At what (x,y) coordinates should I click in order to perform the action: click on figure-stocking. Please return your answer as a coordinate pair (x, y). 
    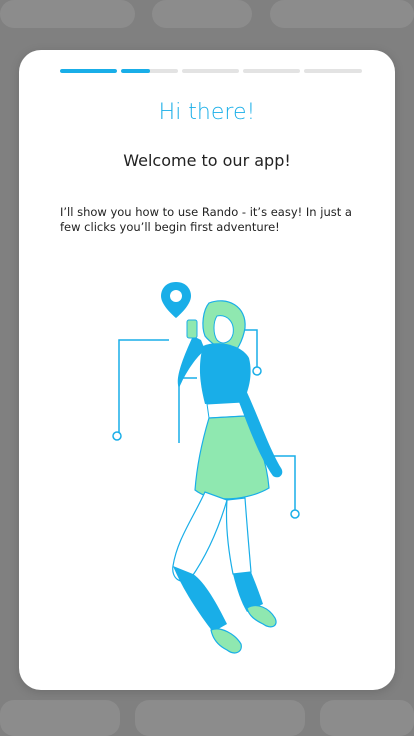
    Looking at the image, I should click on (200, 599).